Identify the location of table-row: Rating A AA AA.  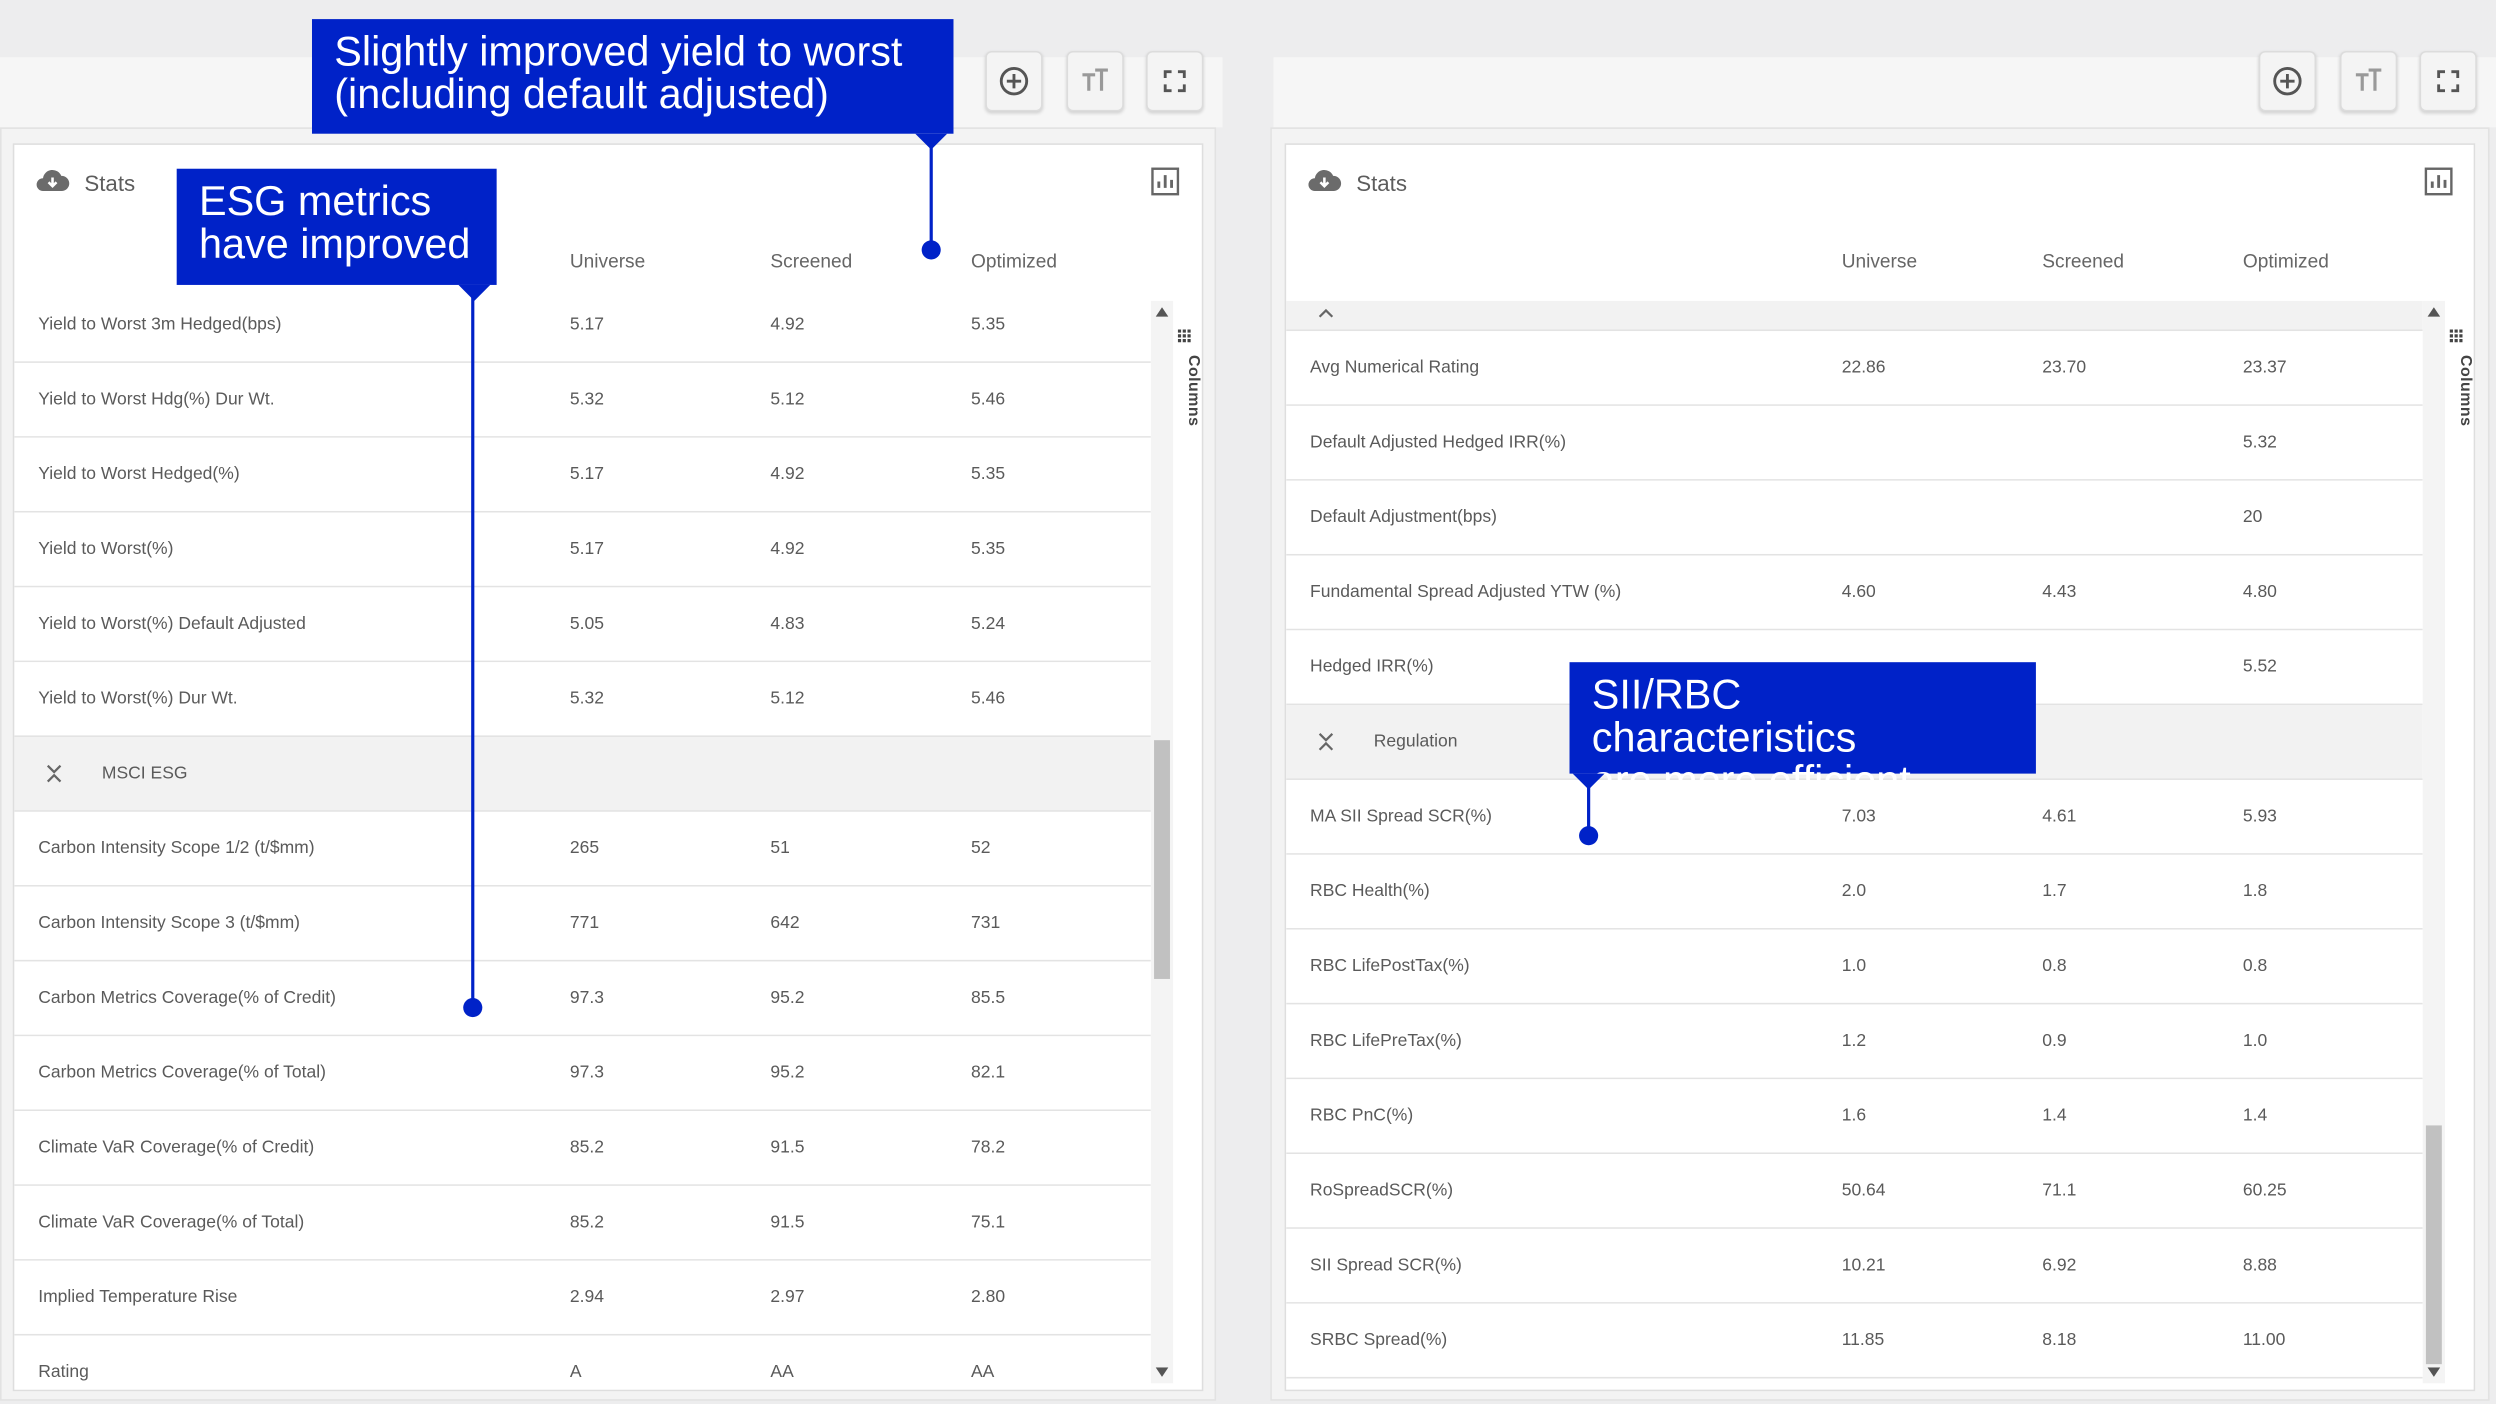
(582, 1362).